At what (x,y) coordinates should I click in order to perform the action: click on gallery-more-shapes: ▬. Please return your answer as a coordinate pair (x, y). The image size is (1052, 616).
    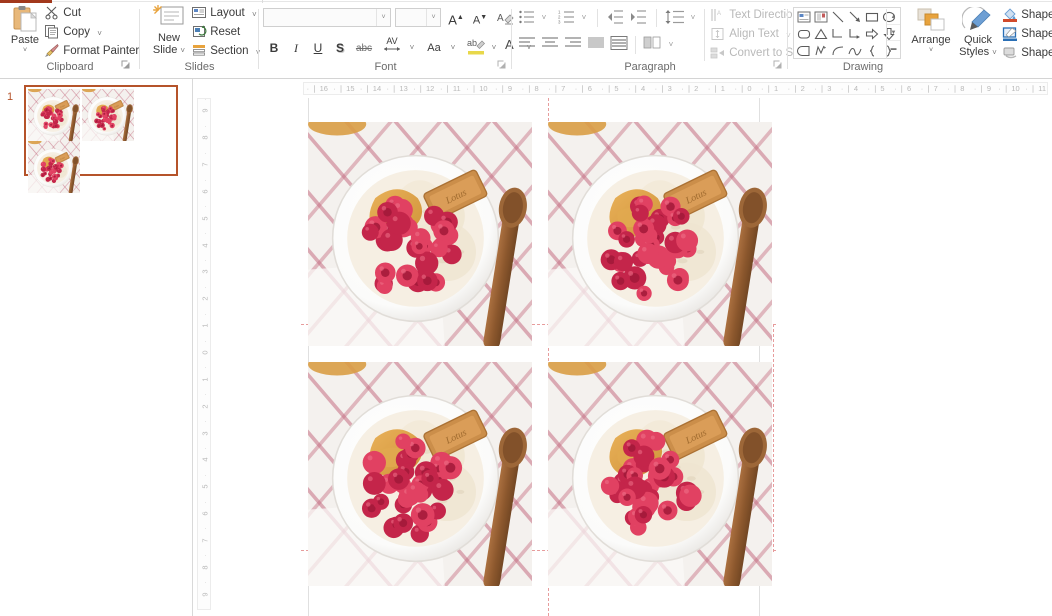
    Looking at the image, I should click on (893, 49).